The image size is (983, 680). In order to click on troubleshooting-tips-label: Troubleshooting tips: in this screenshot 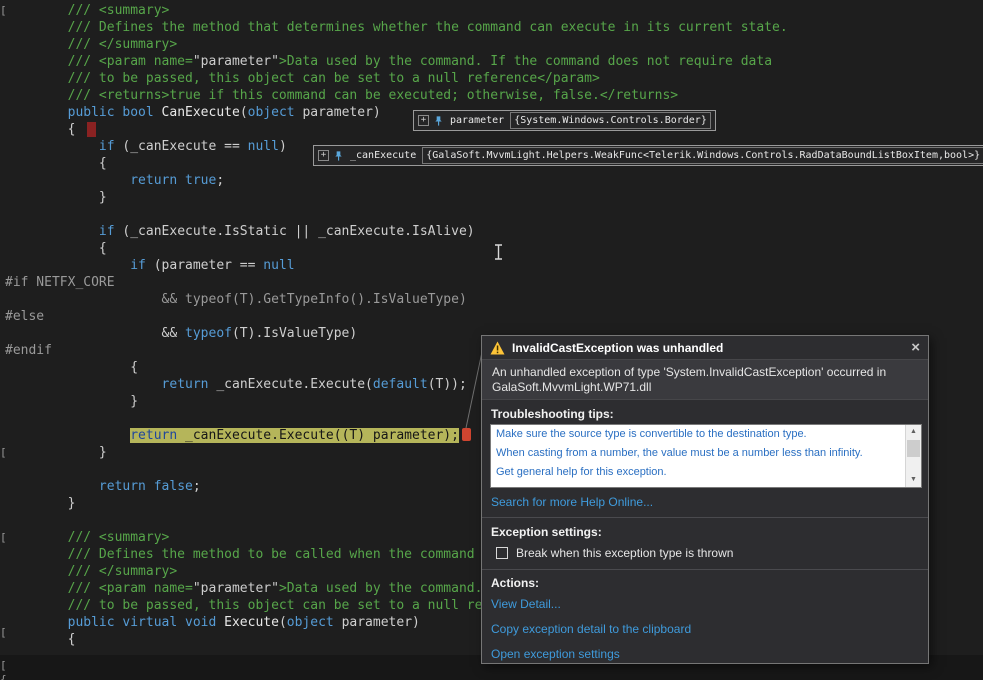, I will do `click(552, 414)`.